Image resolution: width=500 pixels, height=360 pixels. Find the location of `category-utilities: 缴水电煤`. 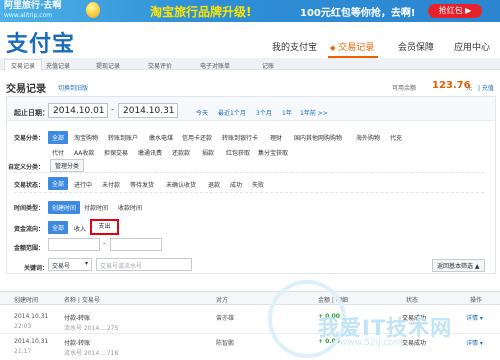

category-utilities: 缴水电煤 is located at coordinates (161, 137).